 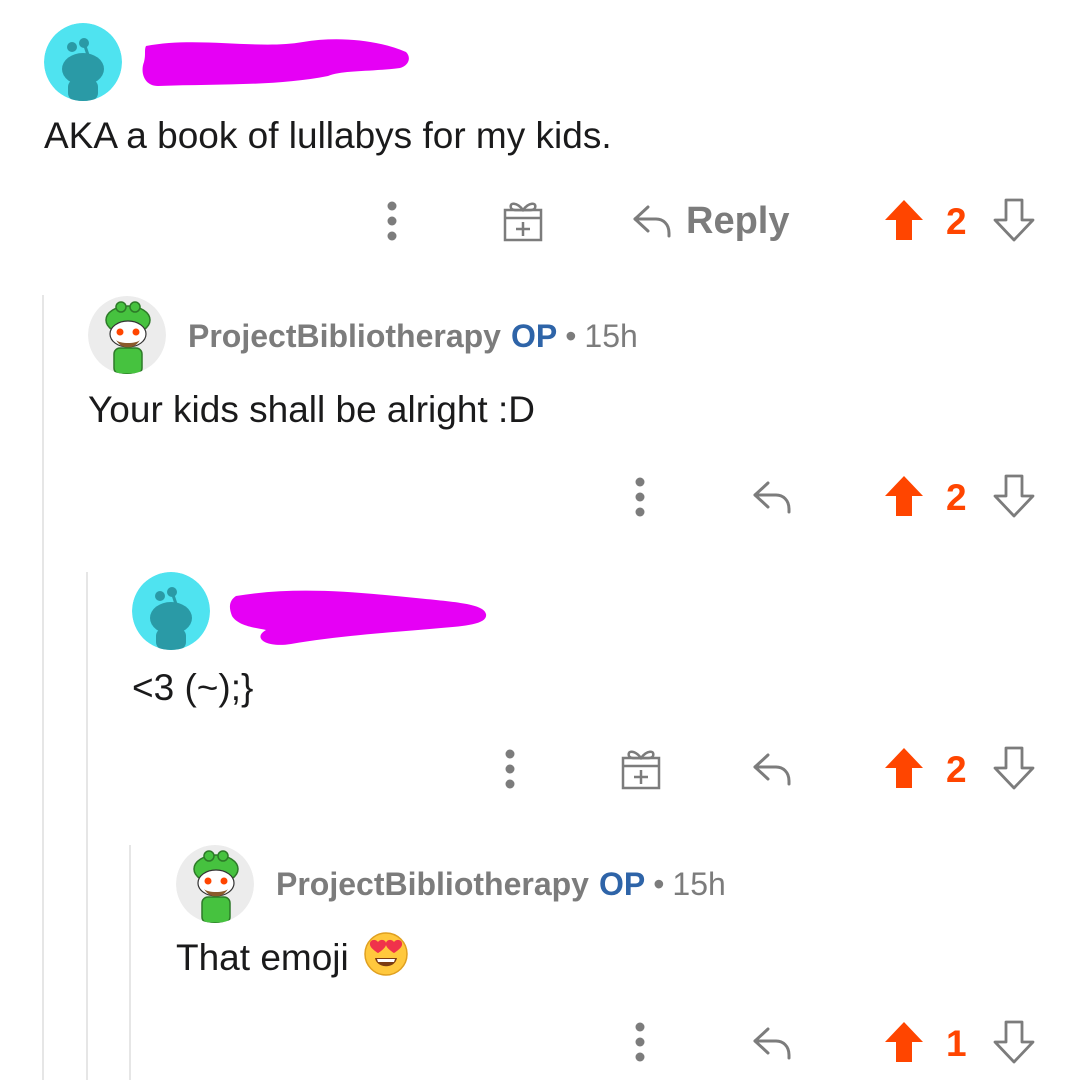 I want to click on reply-button: Reply, so click(x=717, y=221).